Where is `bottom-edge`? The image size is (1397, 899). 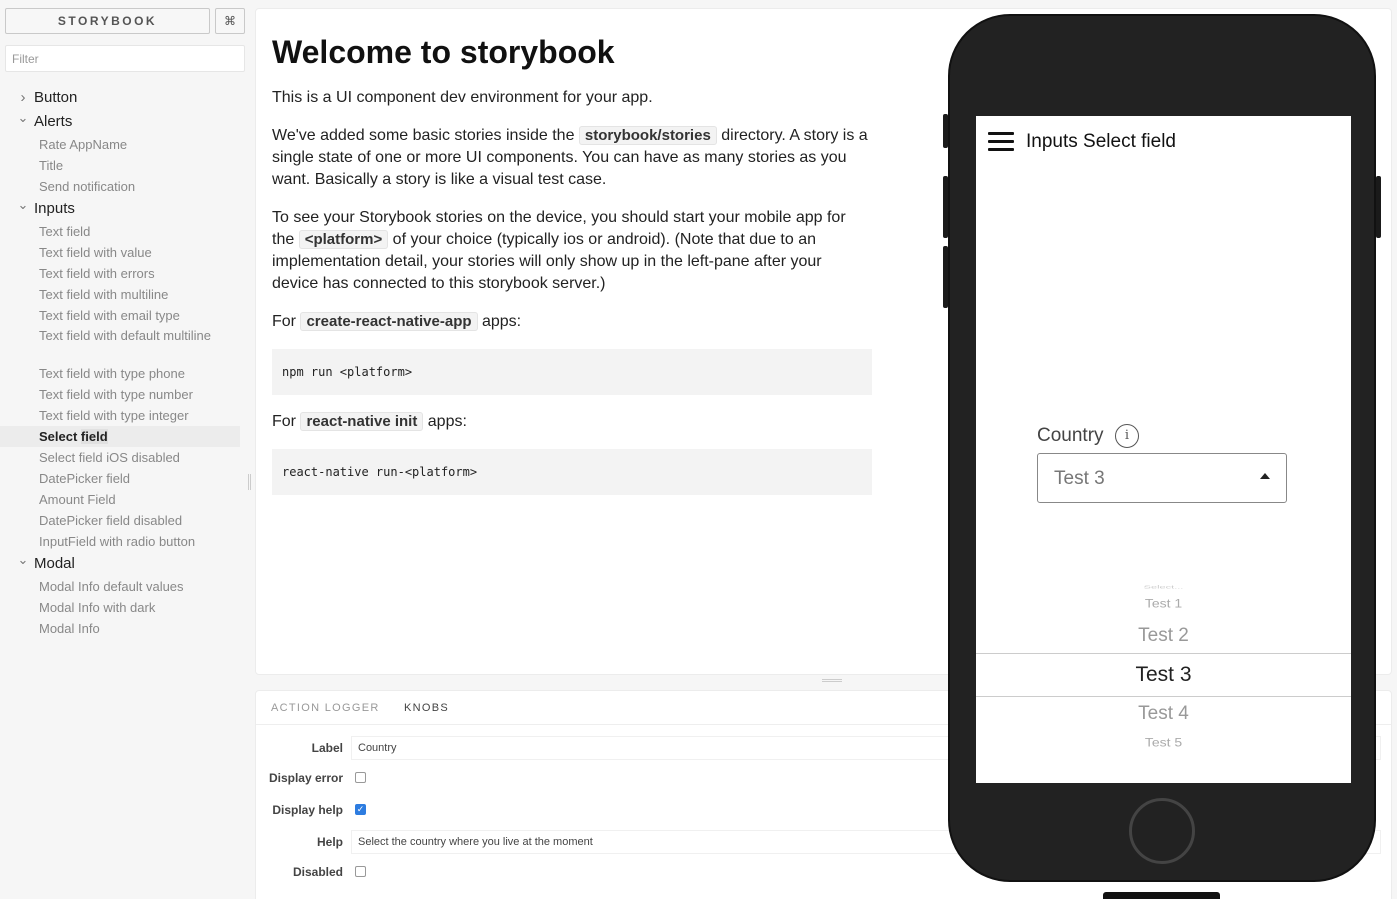 bottom-edge is located at coordinates (1161, 895).